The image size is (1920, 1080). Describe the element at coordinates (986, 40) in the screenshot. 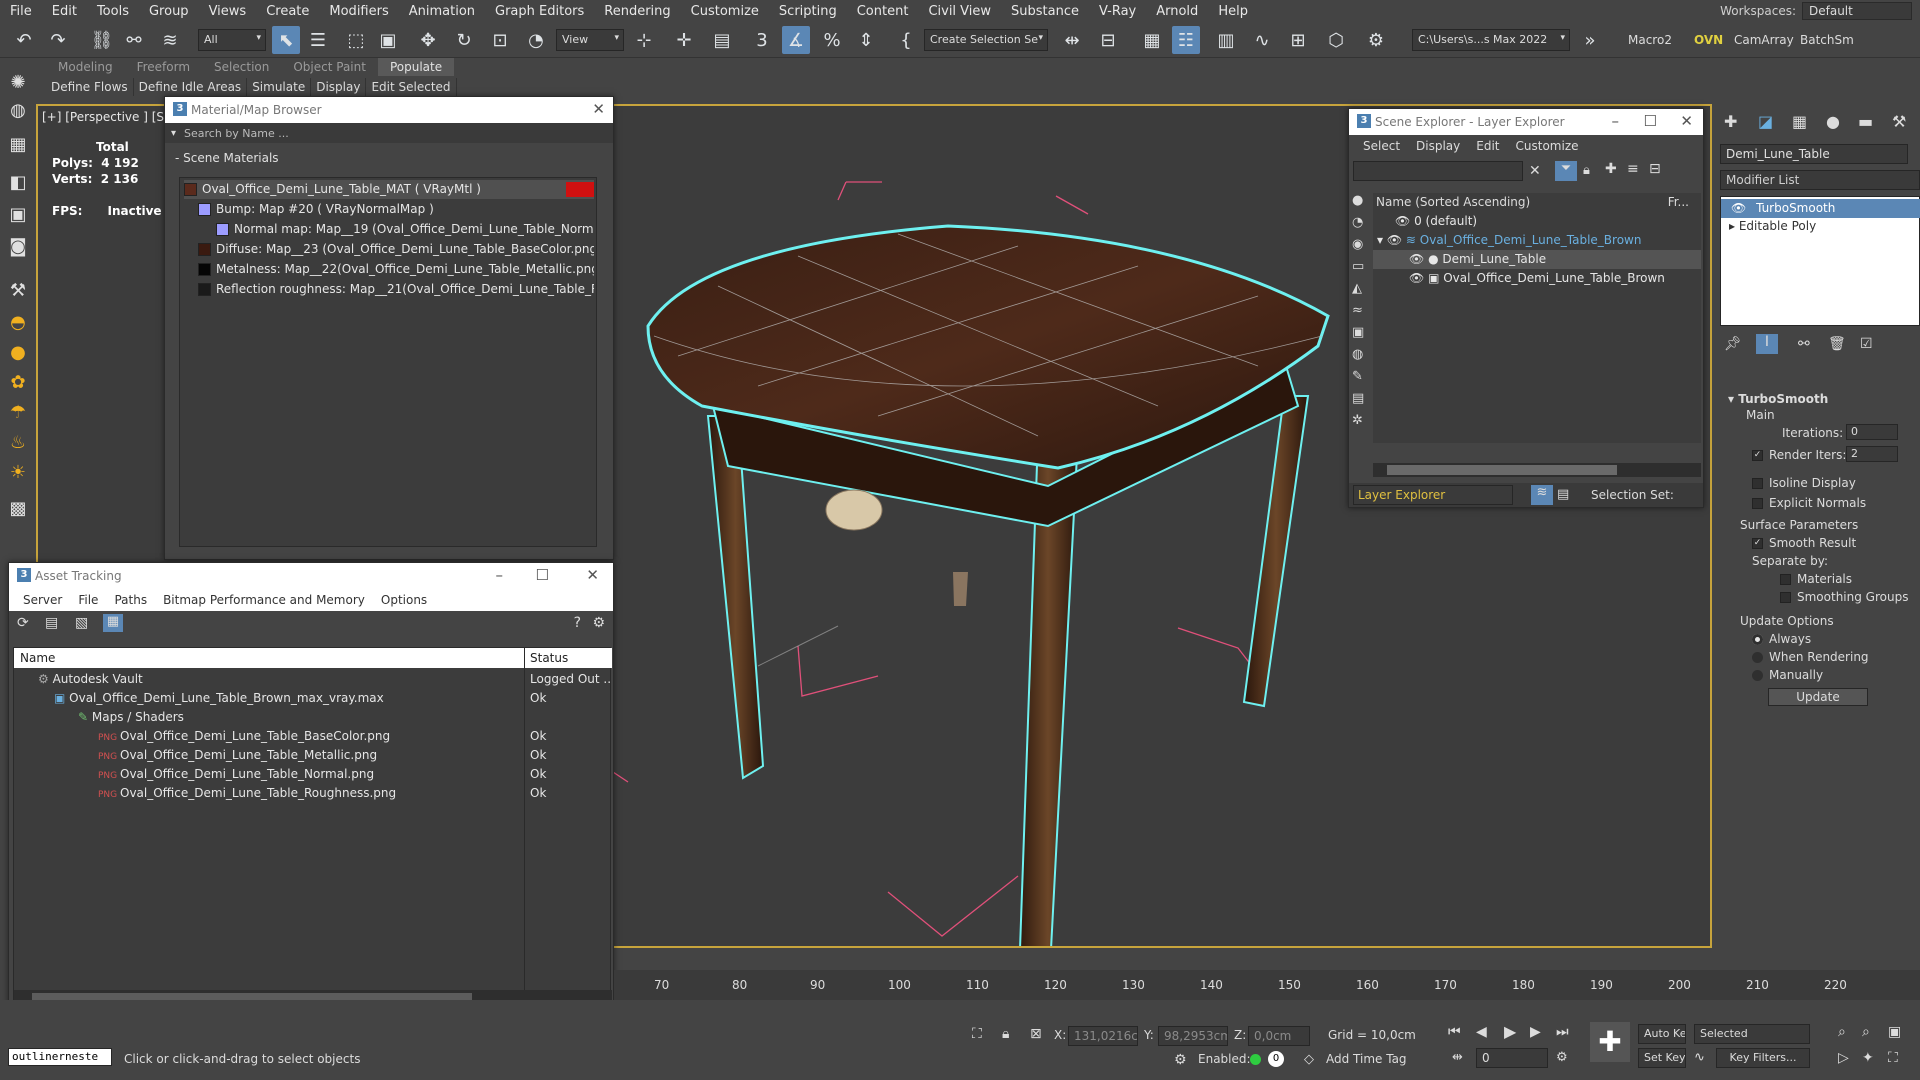

I see `named-selection-dropdown: Create Selection Se` at that location.